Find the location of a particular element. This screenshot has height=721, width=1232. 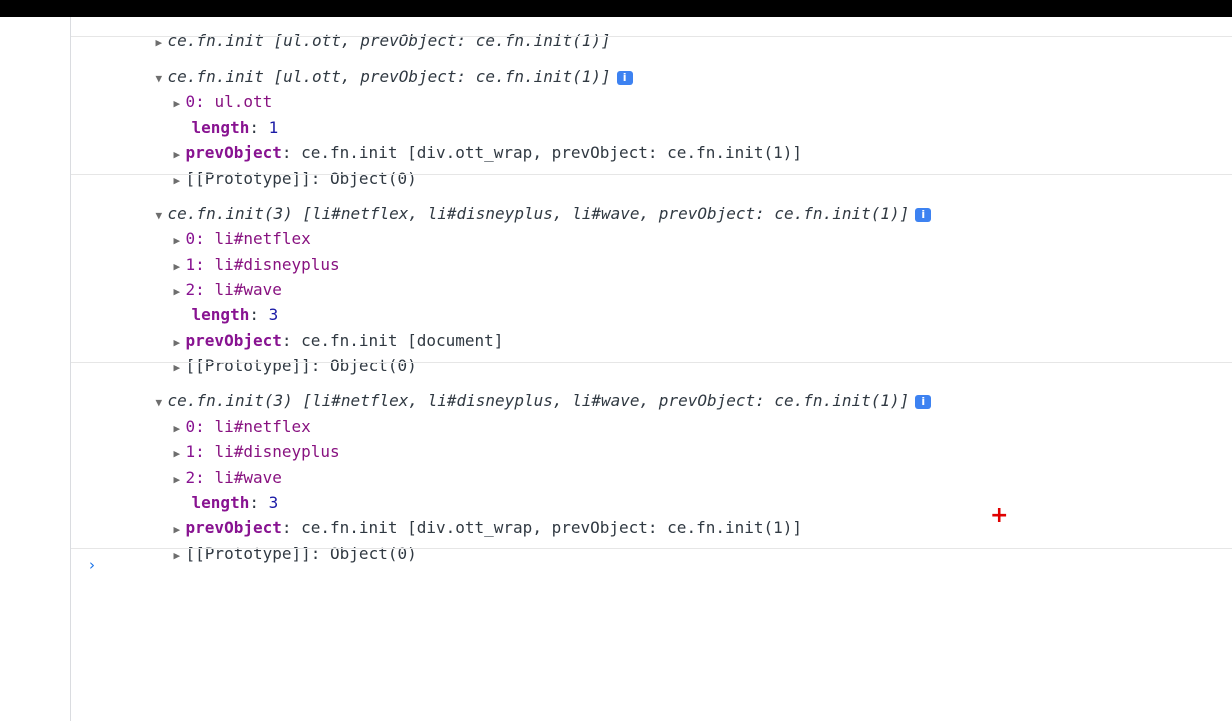

console-gutter is located at coordinates (35, 369).